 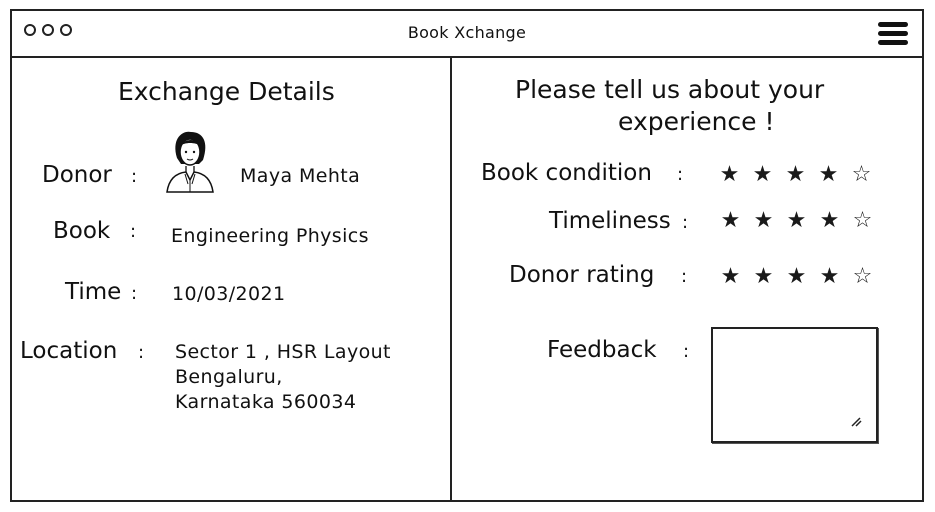 I want to click on rating-stars-timeliness: ★ ★ ★ ★ ☆, so click(x=796, y=221).